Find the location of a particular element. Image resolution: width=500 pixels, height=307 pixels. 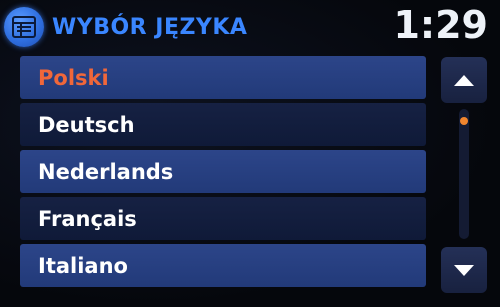

language-item-nederlands: Nederlands is located at coordinates (223, 171).